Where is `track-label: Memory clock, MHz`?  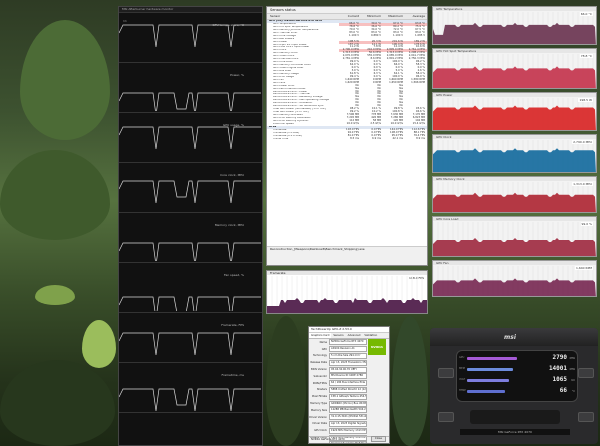 track-label: Memory clock, MHz is located at coordinates (229, 225).